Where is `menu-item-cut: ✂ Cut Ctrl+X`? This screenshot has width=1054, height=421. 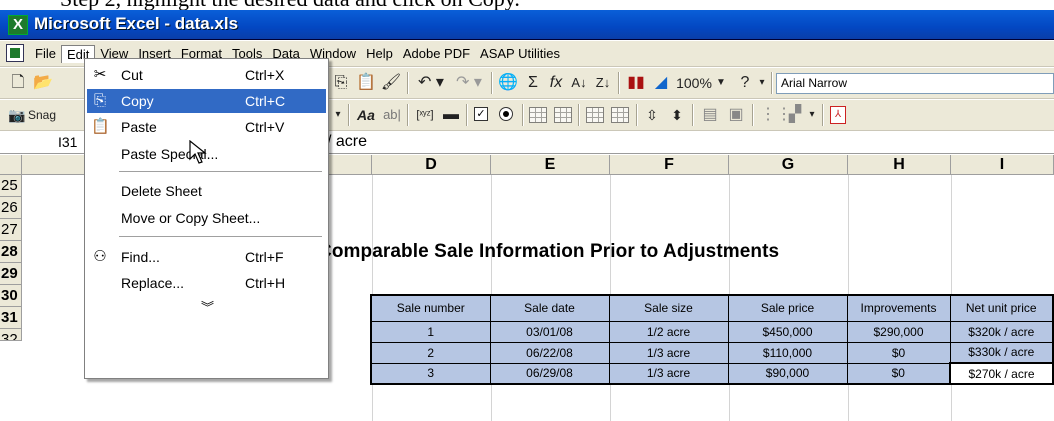 menu-item-cut: ✂ Cut Ctrl+X is located at coordinates (206, 75).